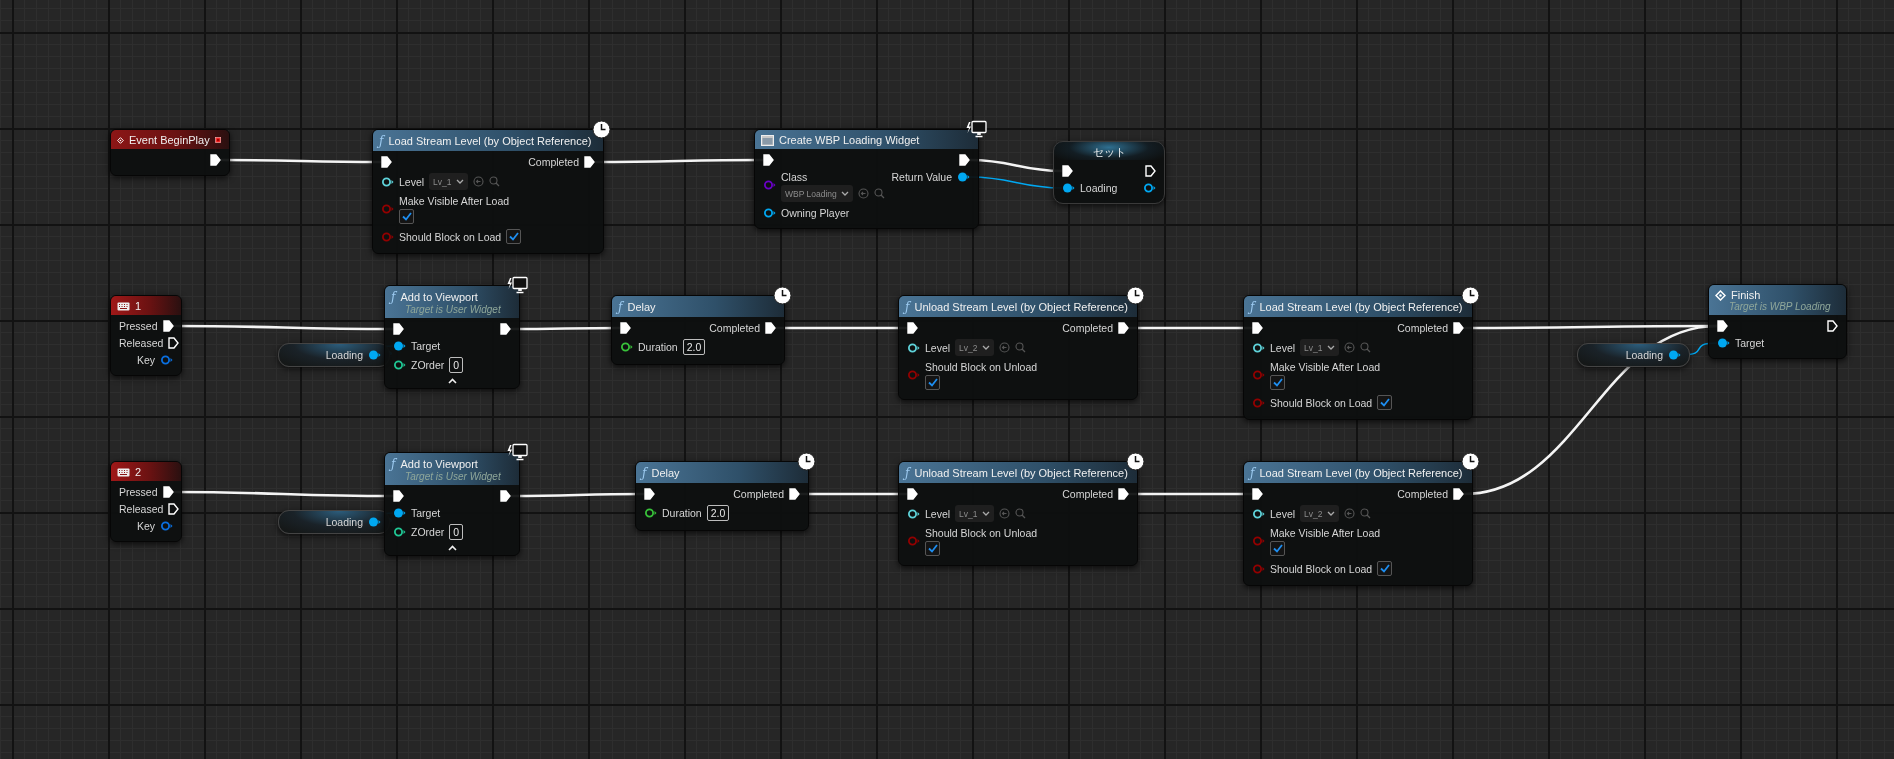 The height and width of the screenshot is (759, 1894). What do you see at coordinates (146, 335) in the screenshot?
I see `blueprint-node: 1 Pressed Released Key` at bounding box center [146, 335].